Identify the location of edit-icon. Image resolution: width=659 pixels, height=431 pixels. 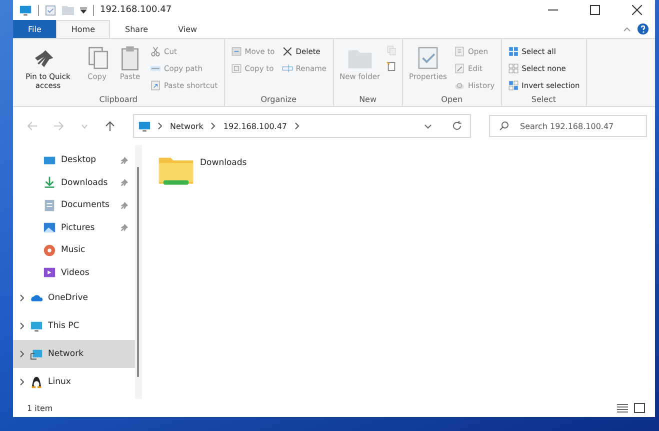
(459, 68).